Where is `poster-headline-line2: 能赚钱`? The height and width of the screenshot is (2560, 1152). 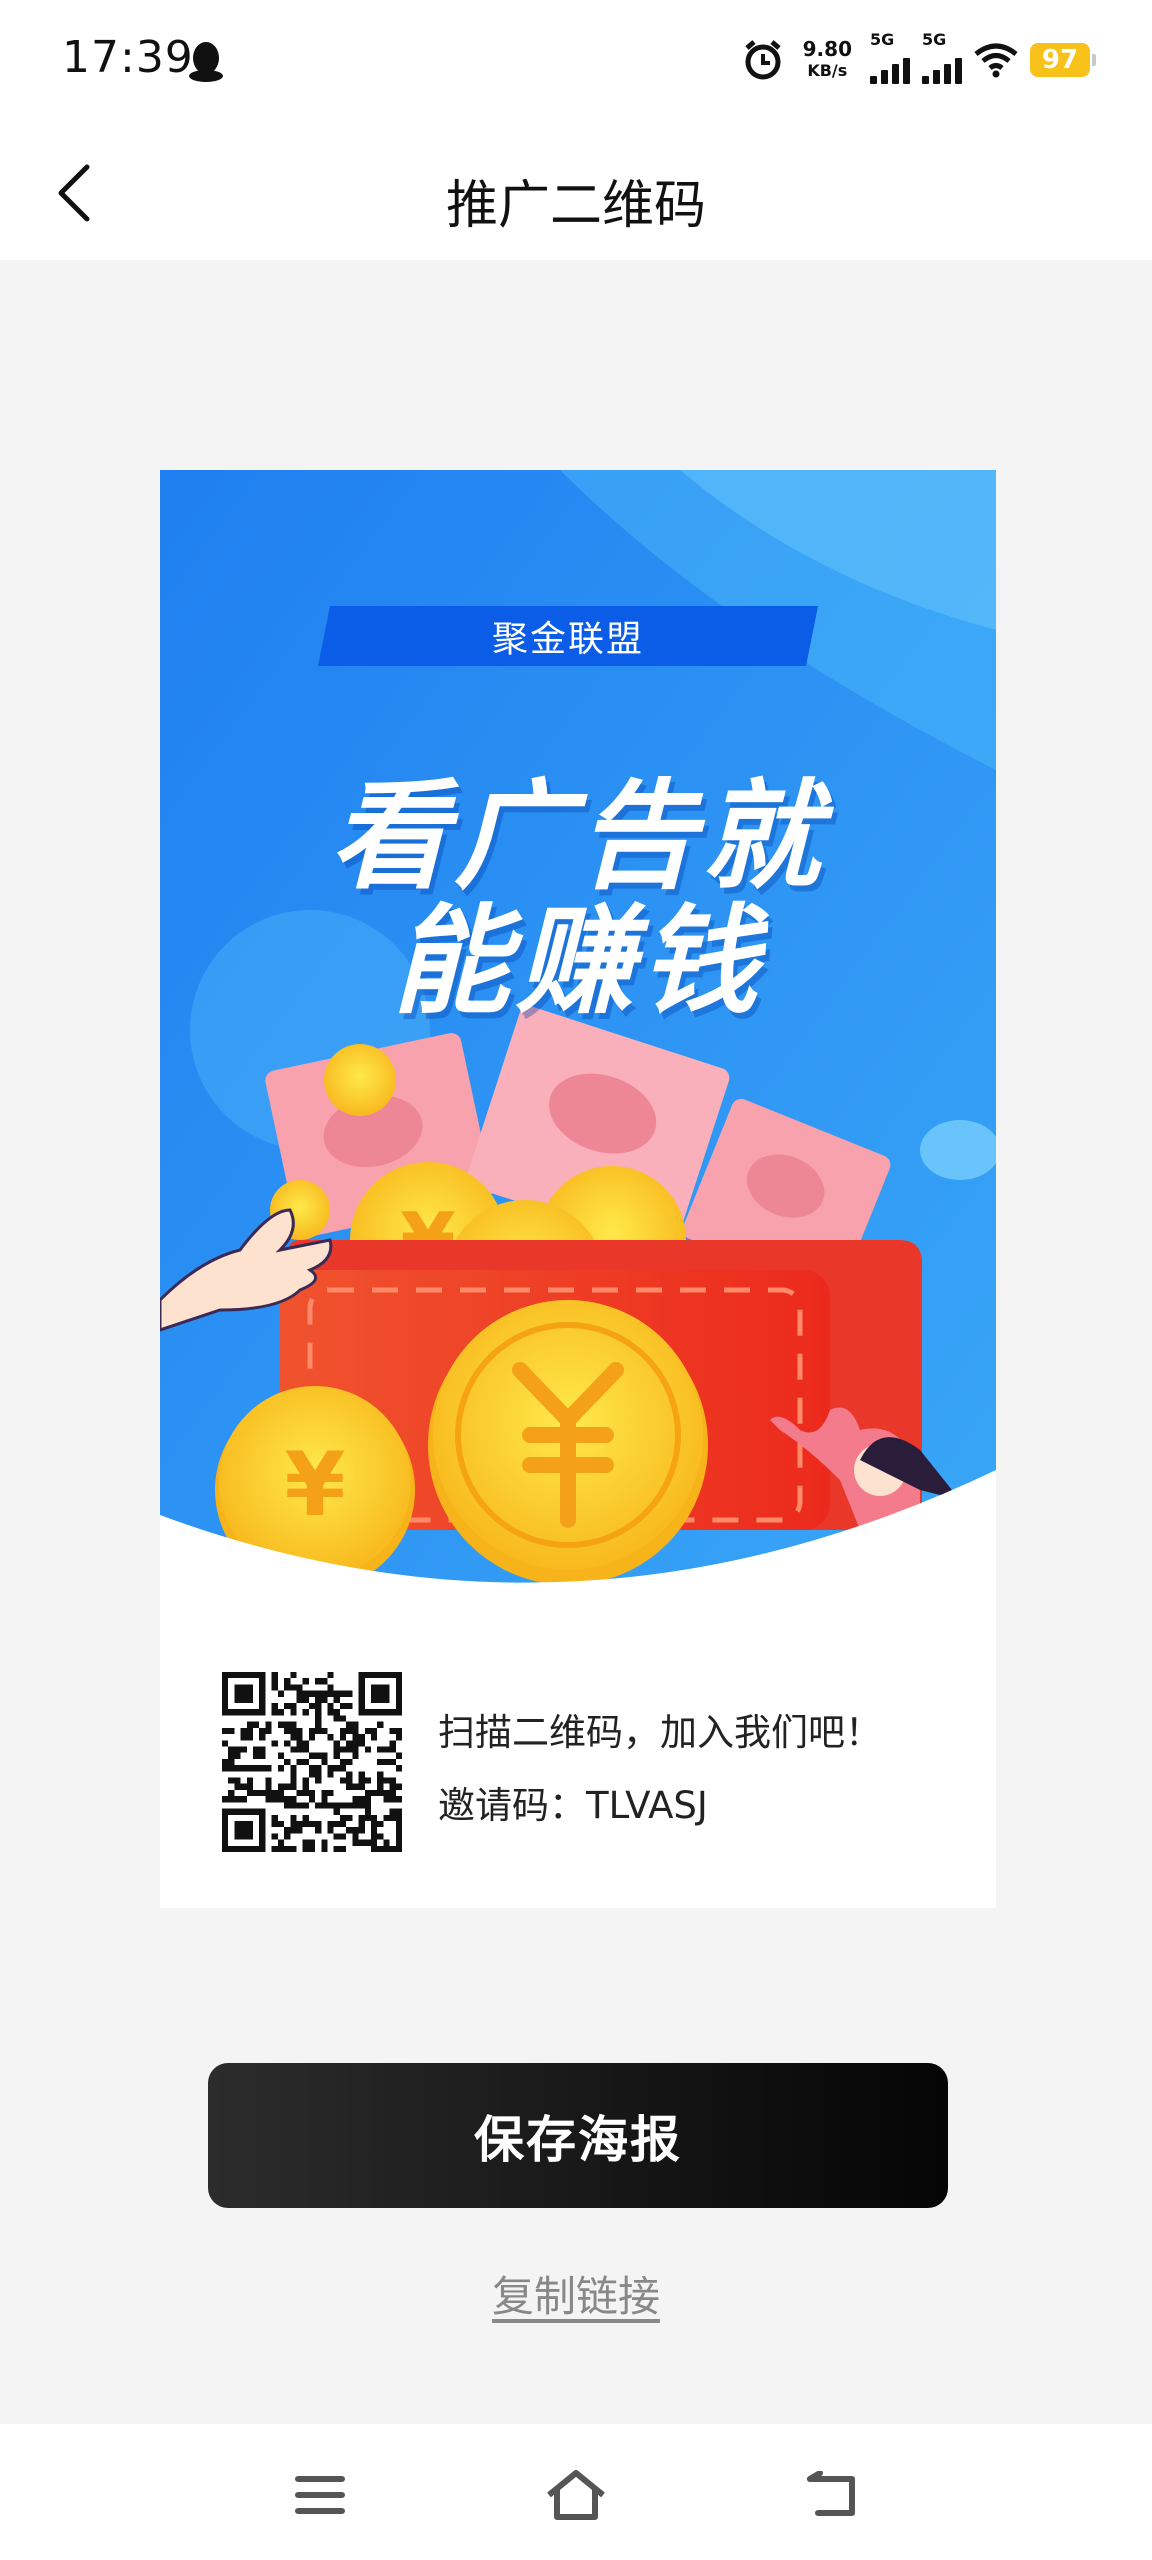
poster-headline-line2: 能赚钱 is located at coordinates (577, 961).